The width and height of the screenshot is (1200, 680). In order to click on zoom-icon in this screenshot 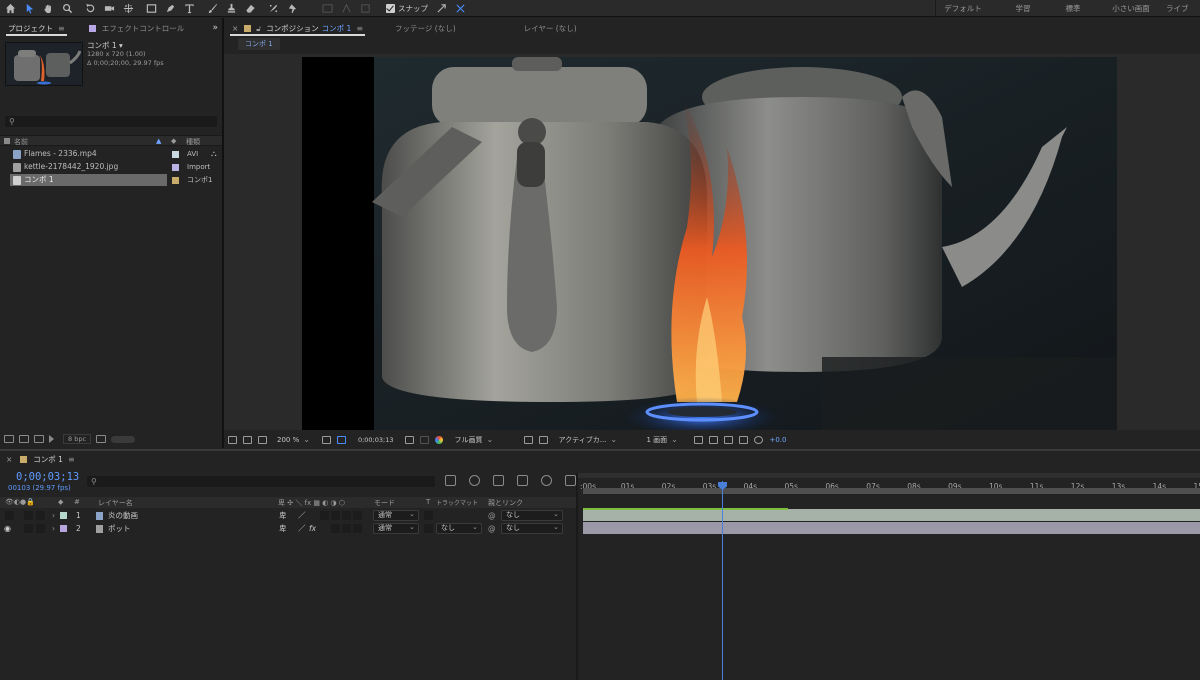, I will do `click(67, 8)`.